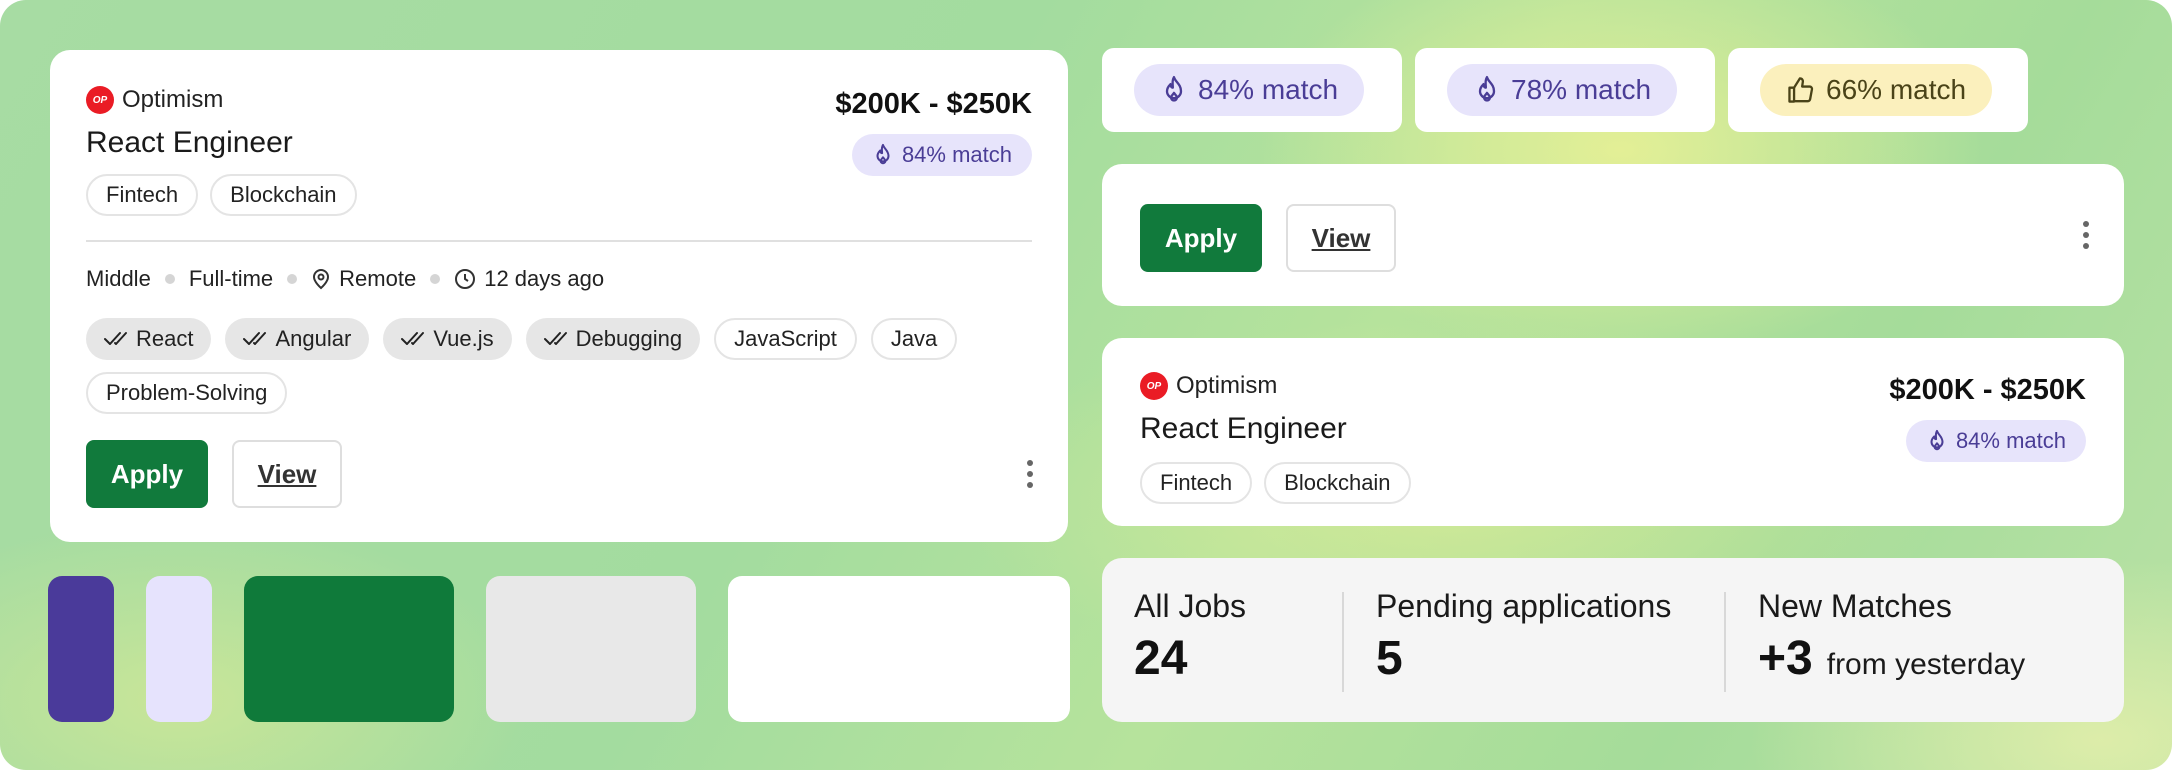  What do you see at coordinates (81, 649) in the screenshot?
I see `swatch-purple` at bounding box center [81, 649].